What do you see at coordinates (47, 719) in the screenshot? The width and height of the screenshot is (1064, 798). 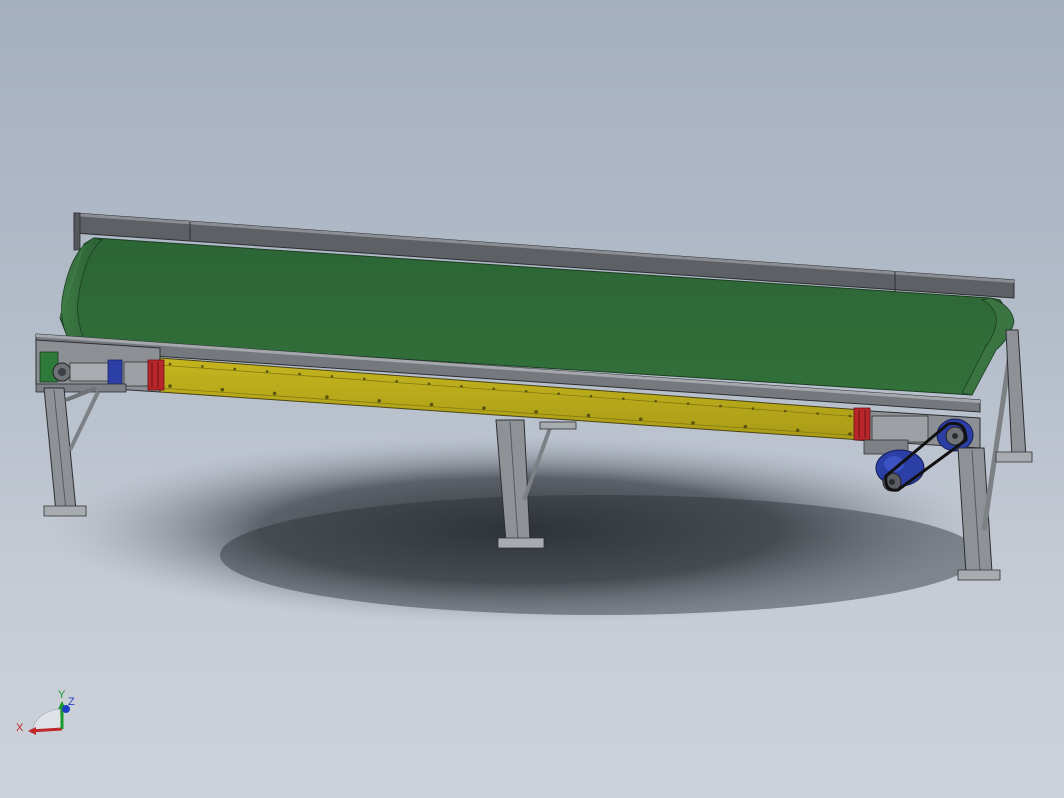 I see `triad-plane-shading` at bounding box center [47, 719].